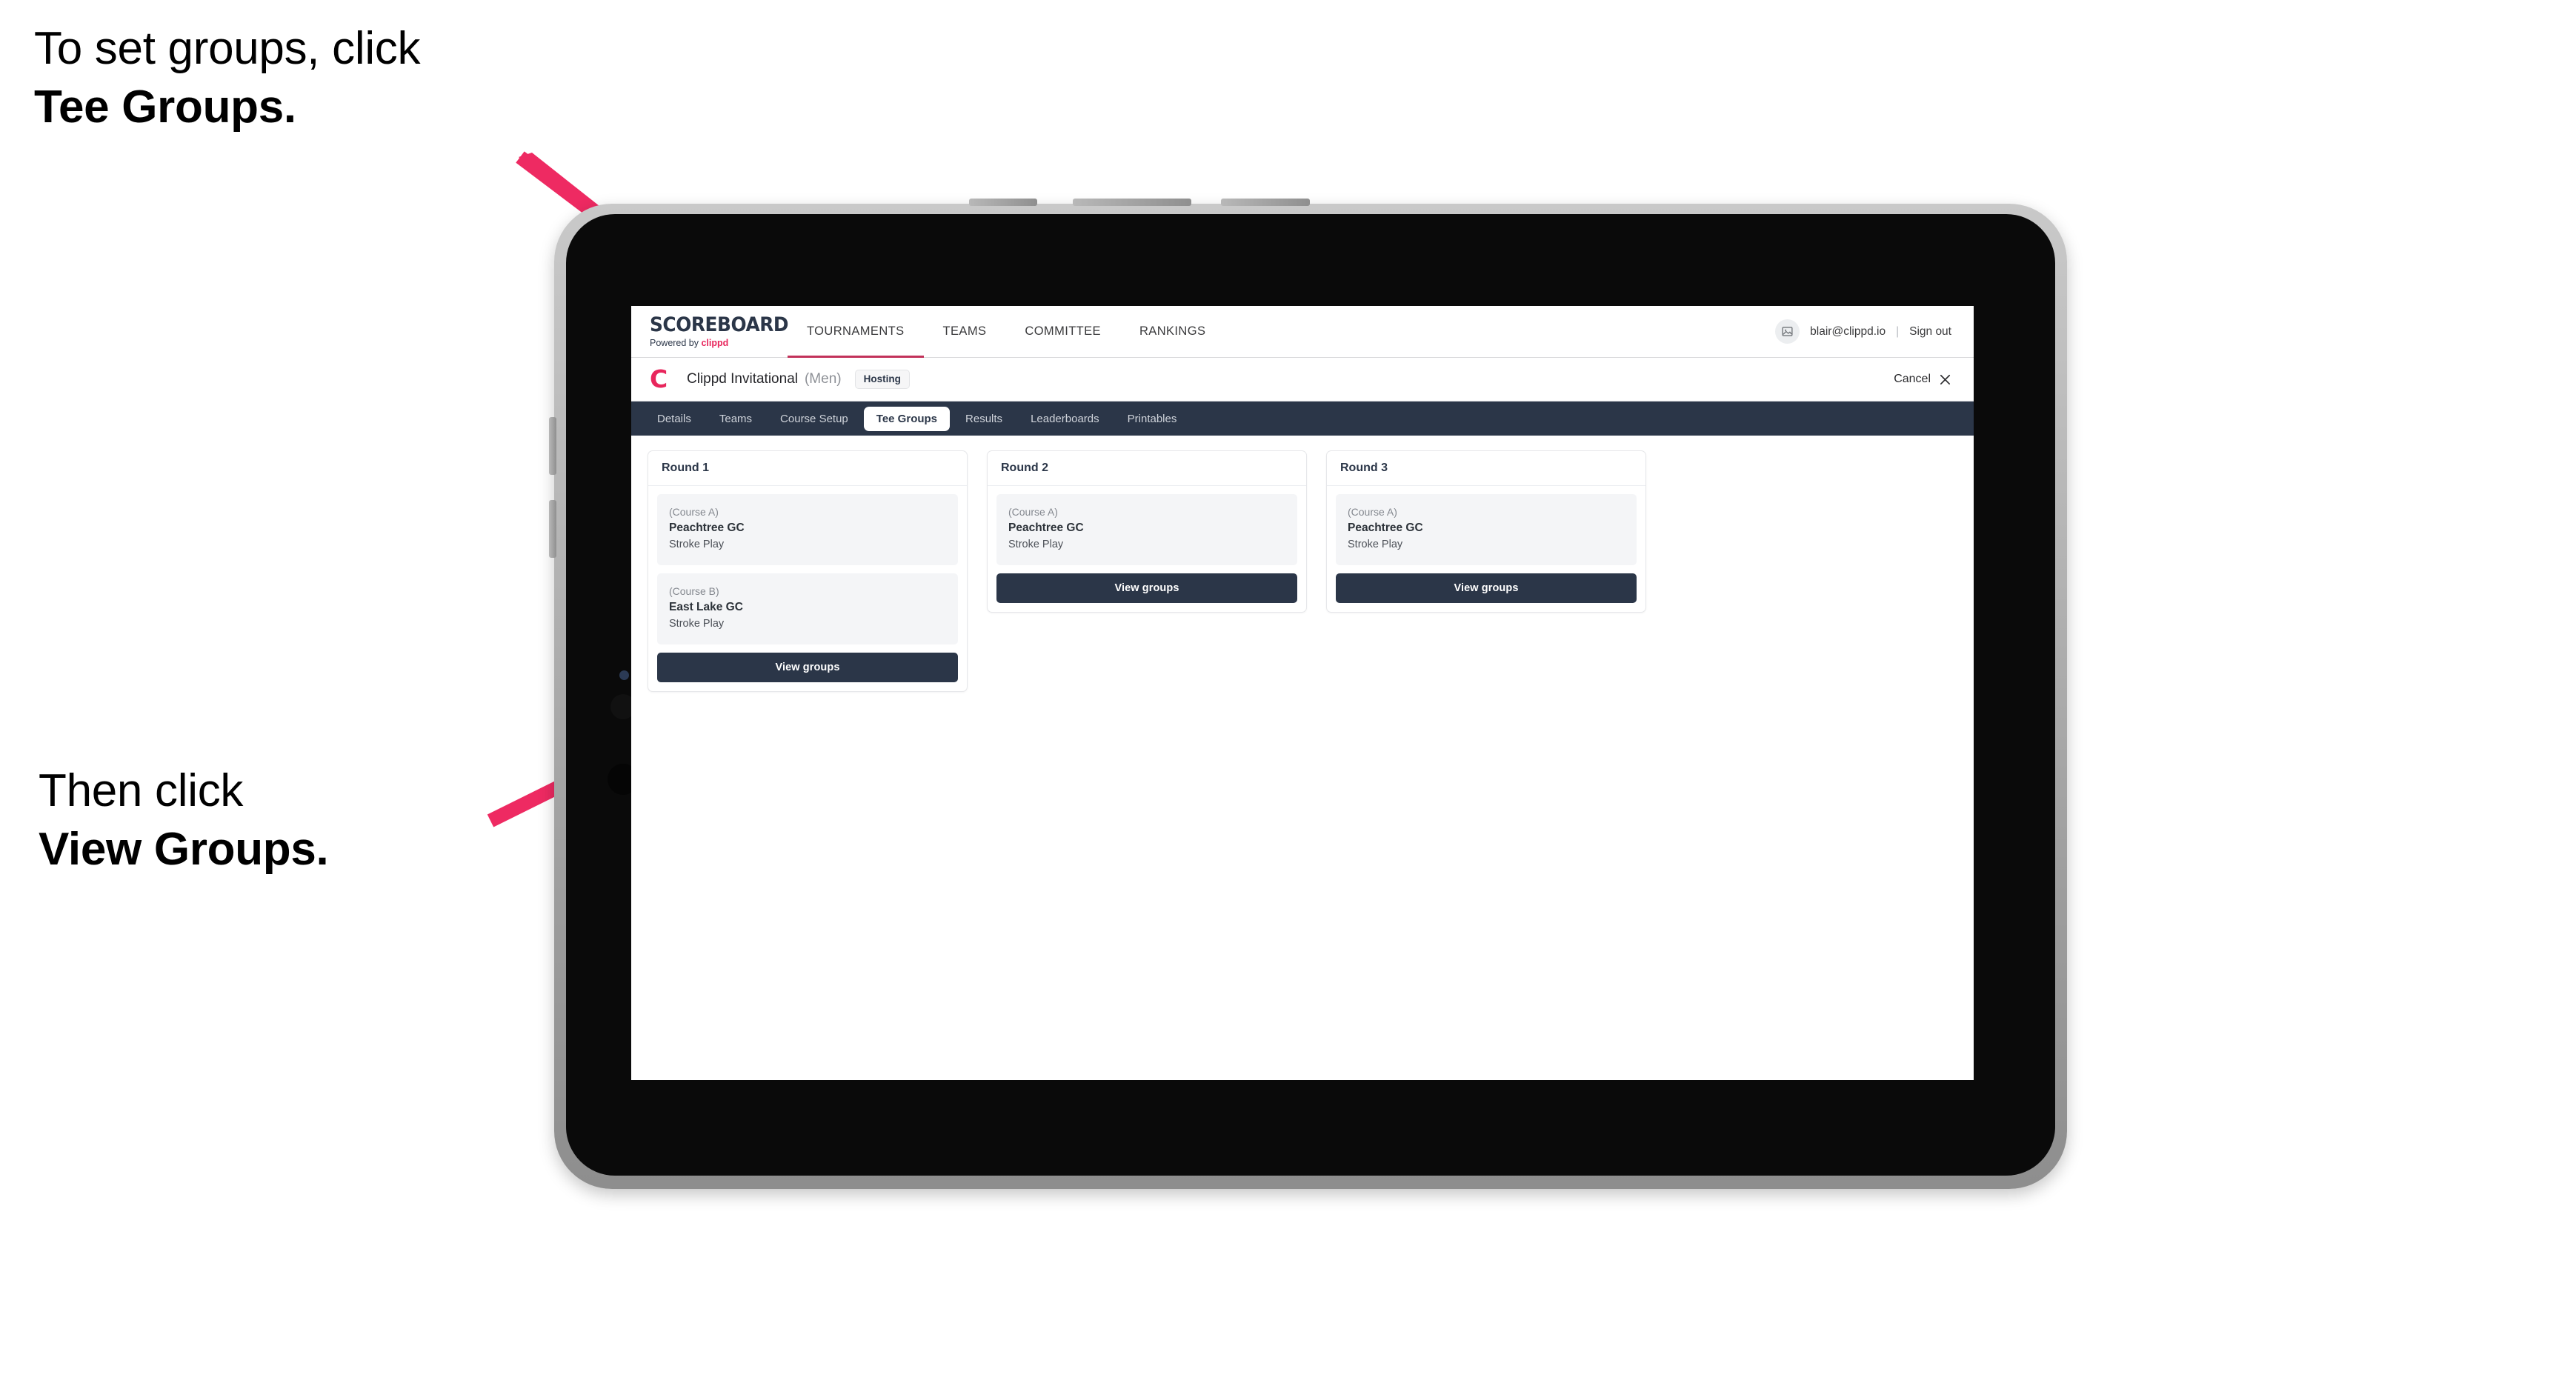 Image resolution: width=2576 pixels, height=1386 pixels. What do you see at coordinates (141, 790) in the screenshot?
I see `callout-bottom-line1: Then click` at bounding box center [141, 790].